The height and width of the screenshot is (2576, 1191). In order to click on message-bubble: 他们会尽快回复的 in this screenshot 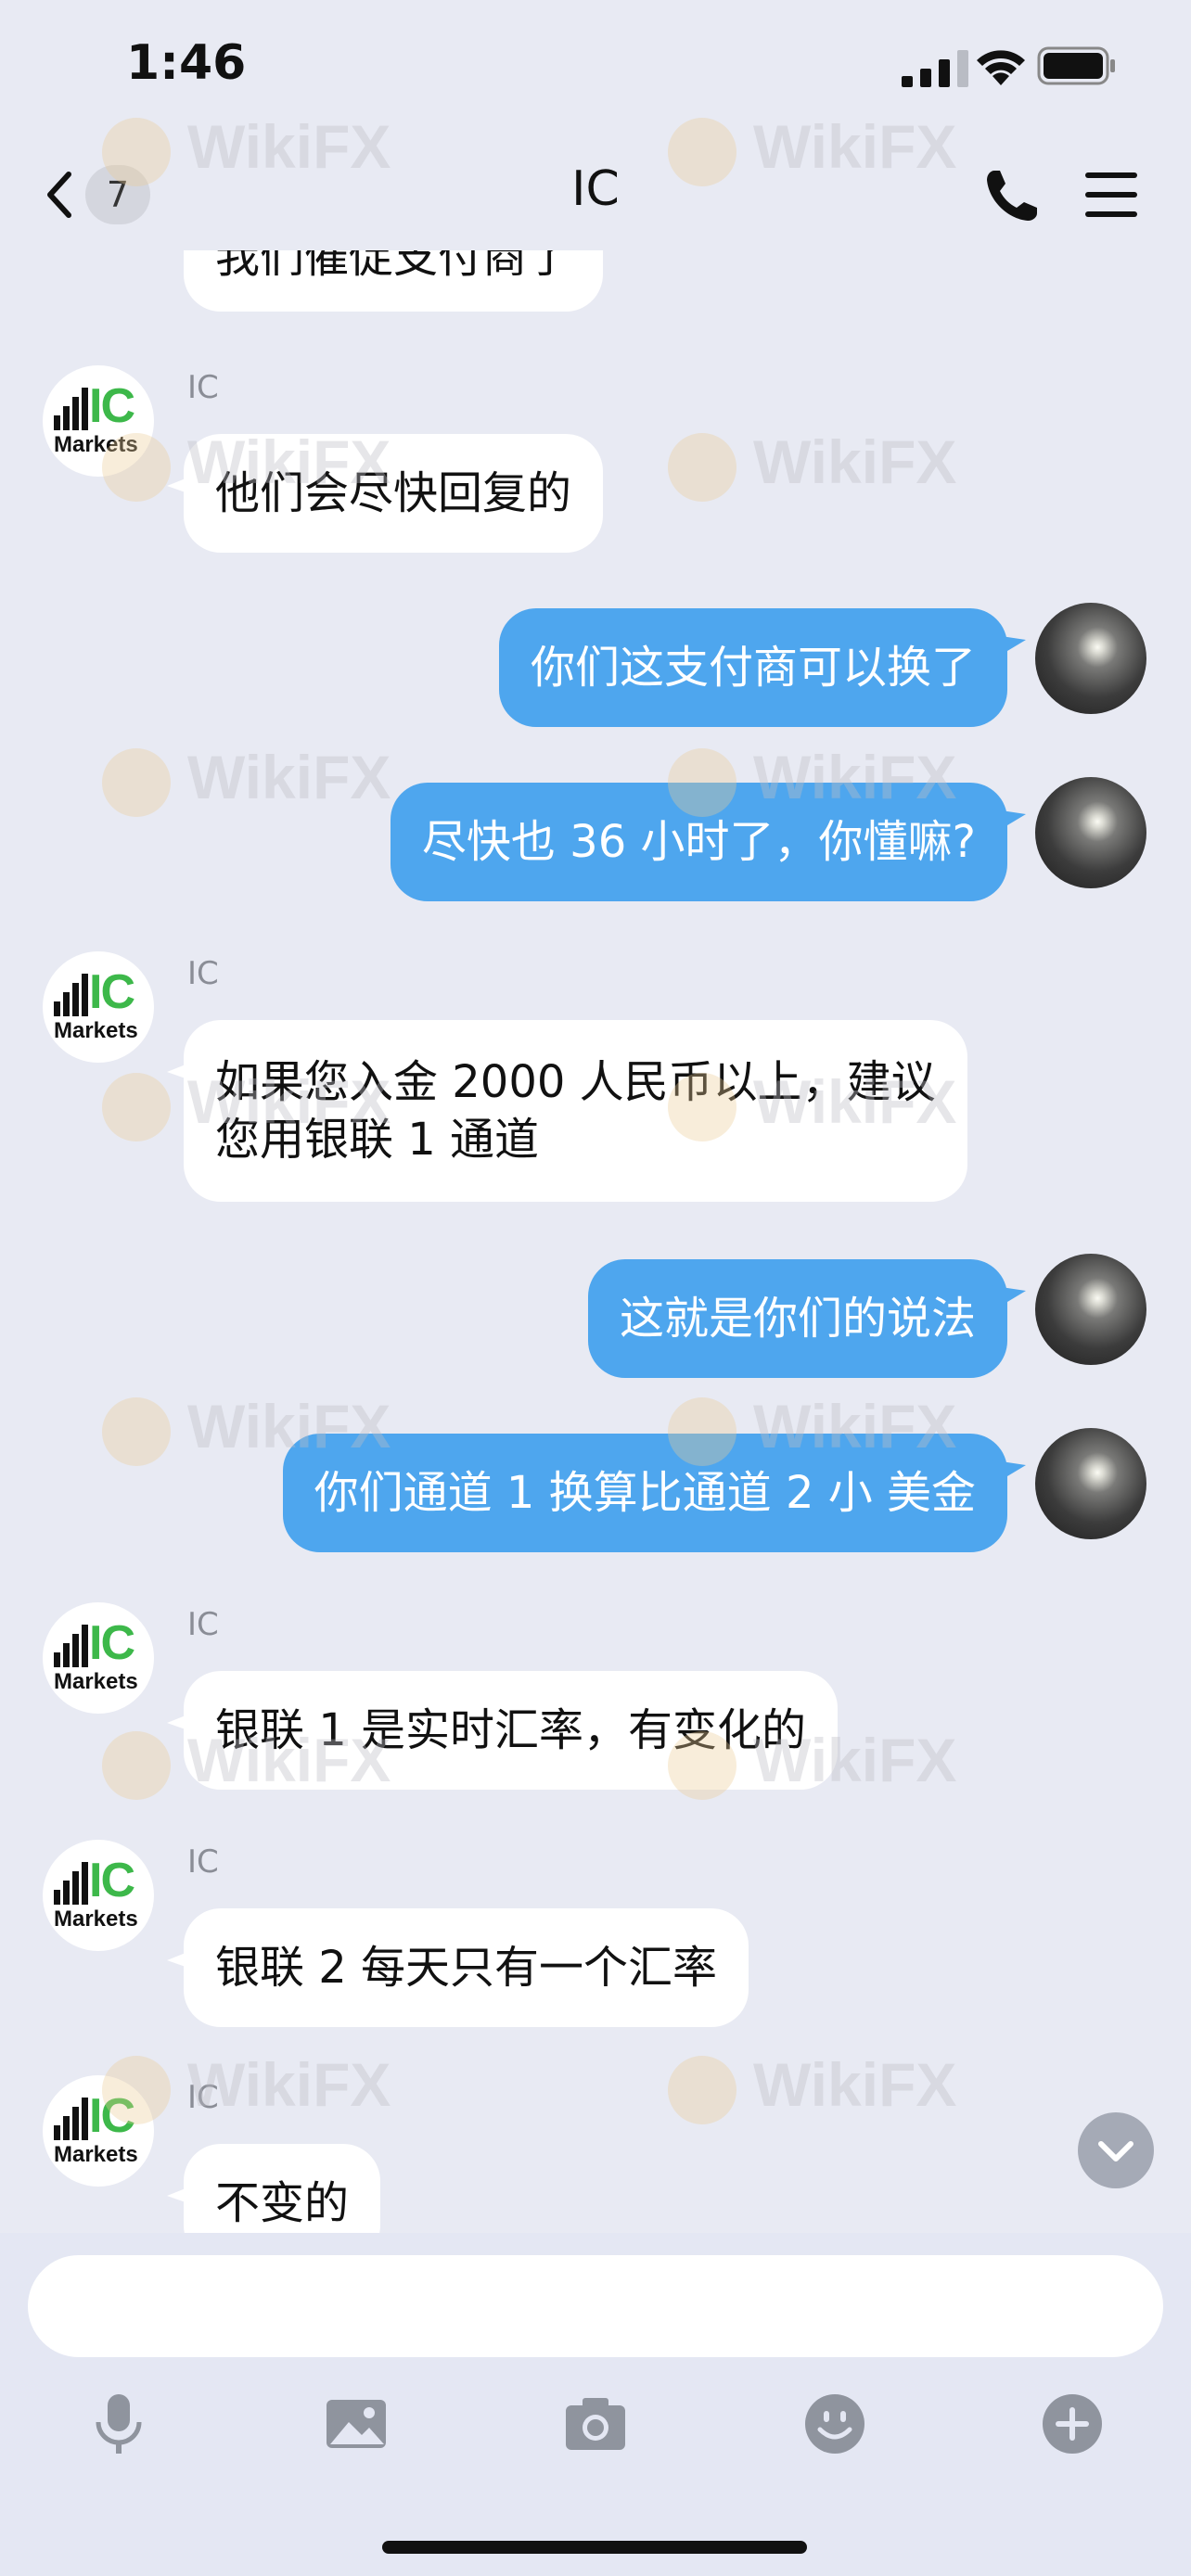, I will do `click(394, 493)`.